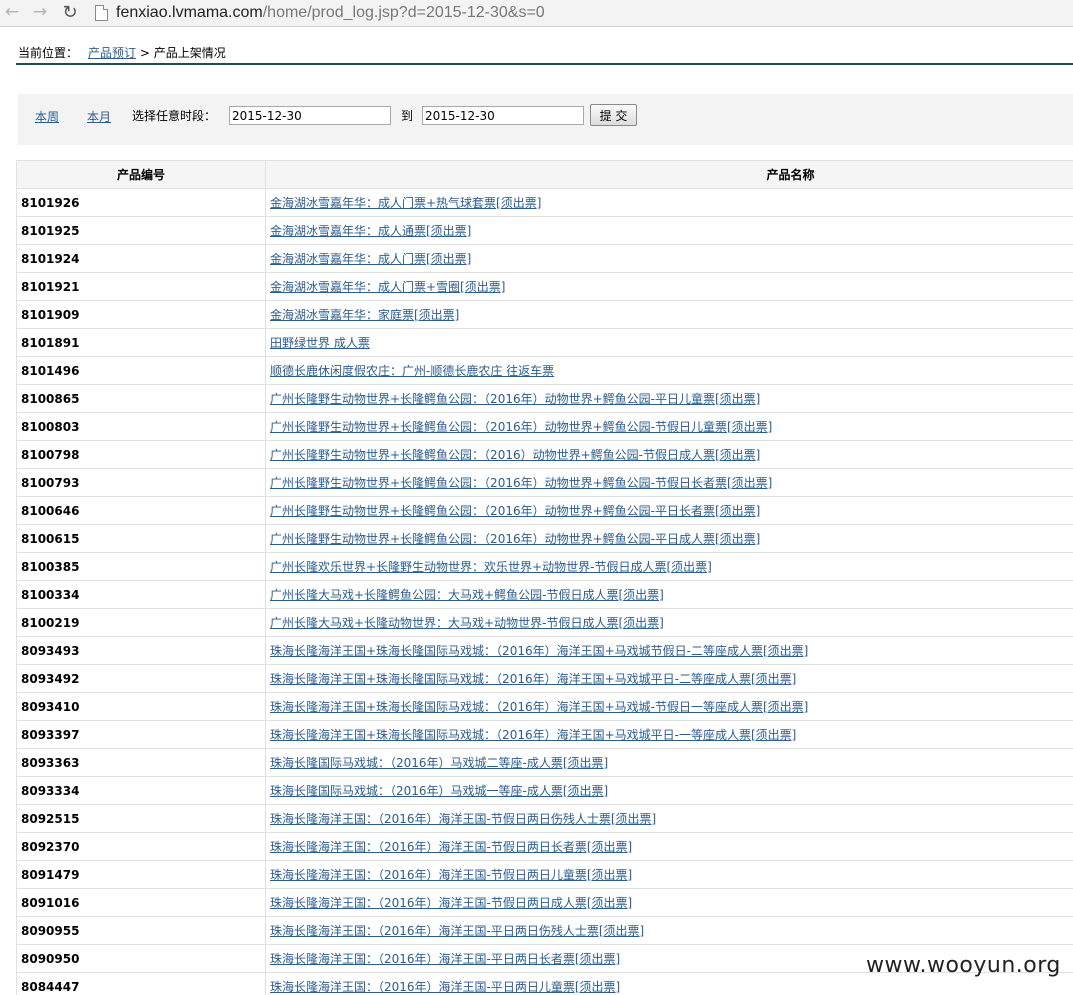 This screenshot has height=995, width=1073. What do you see at coordinates (491, 567) in the screenshot?
I see `product-name-link: 广州长隆欢乐世界+长隆野生动物世界：欢乐世界+动物世界-节假日成人票[须出票]` at bounding box center [491, 567].